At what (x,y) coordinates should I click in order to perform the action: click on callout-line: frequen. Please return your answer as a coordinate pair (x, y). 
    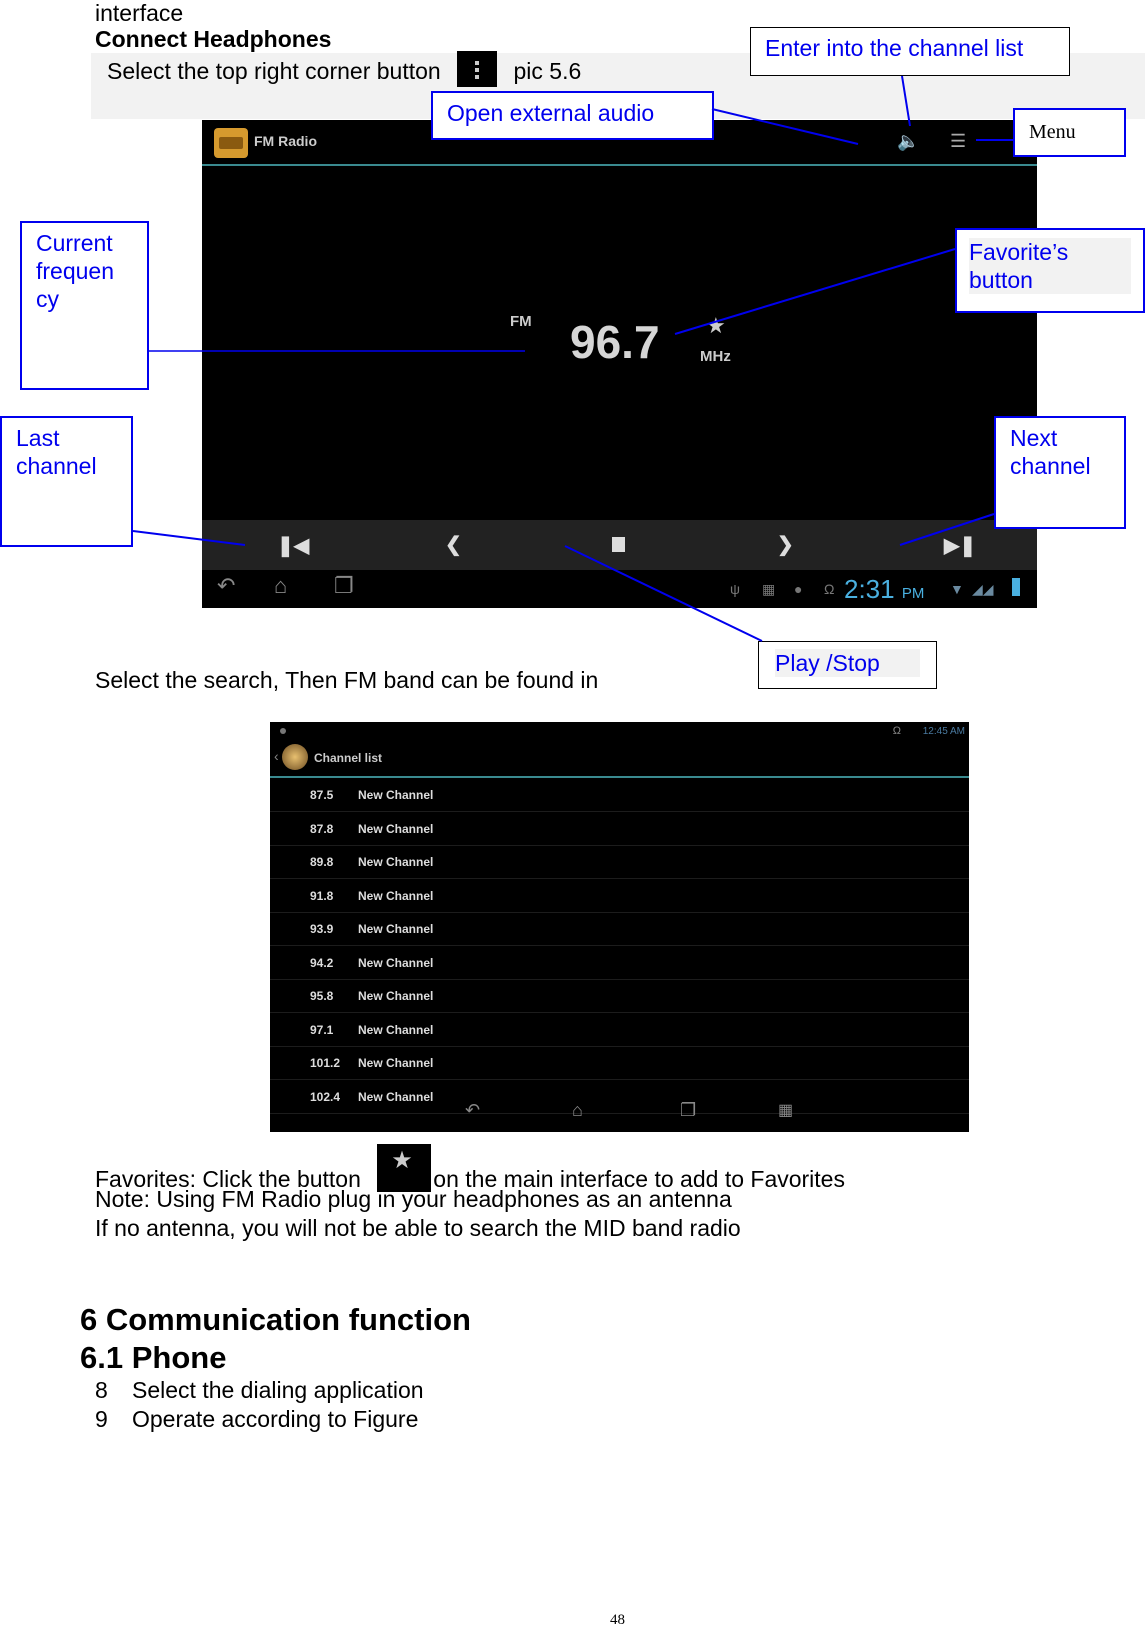
    Looking at the image, I should click on (75, 271).